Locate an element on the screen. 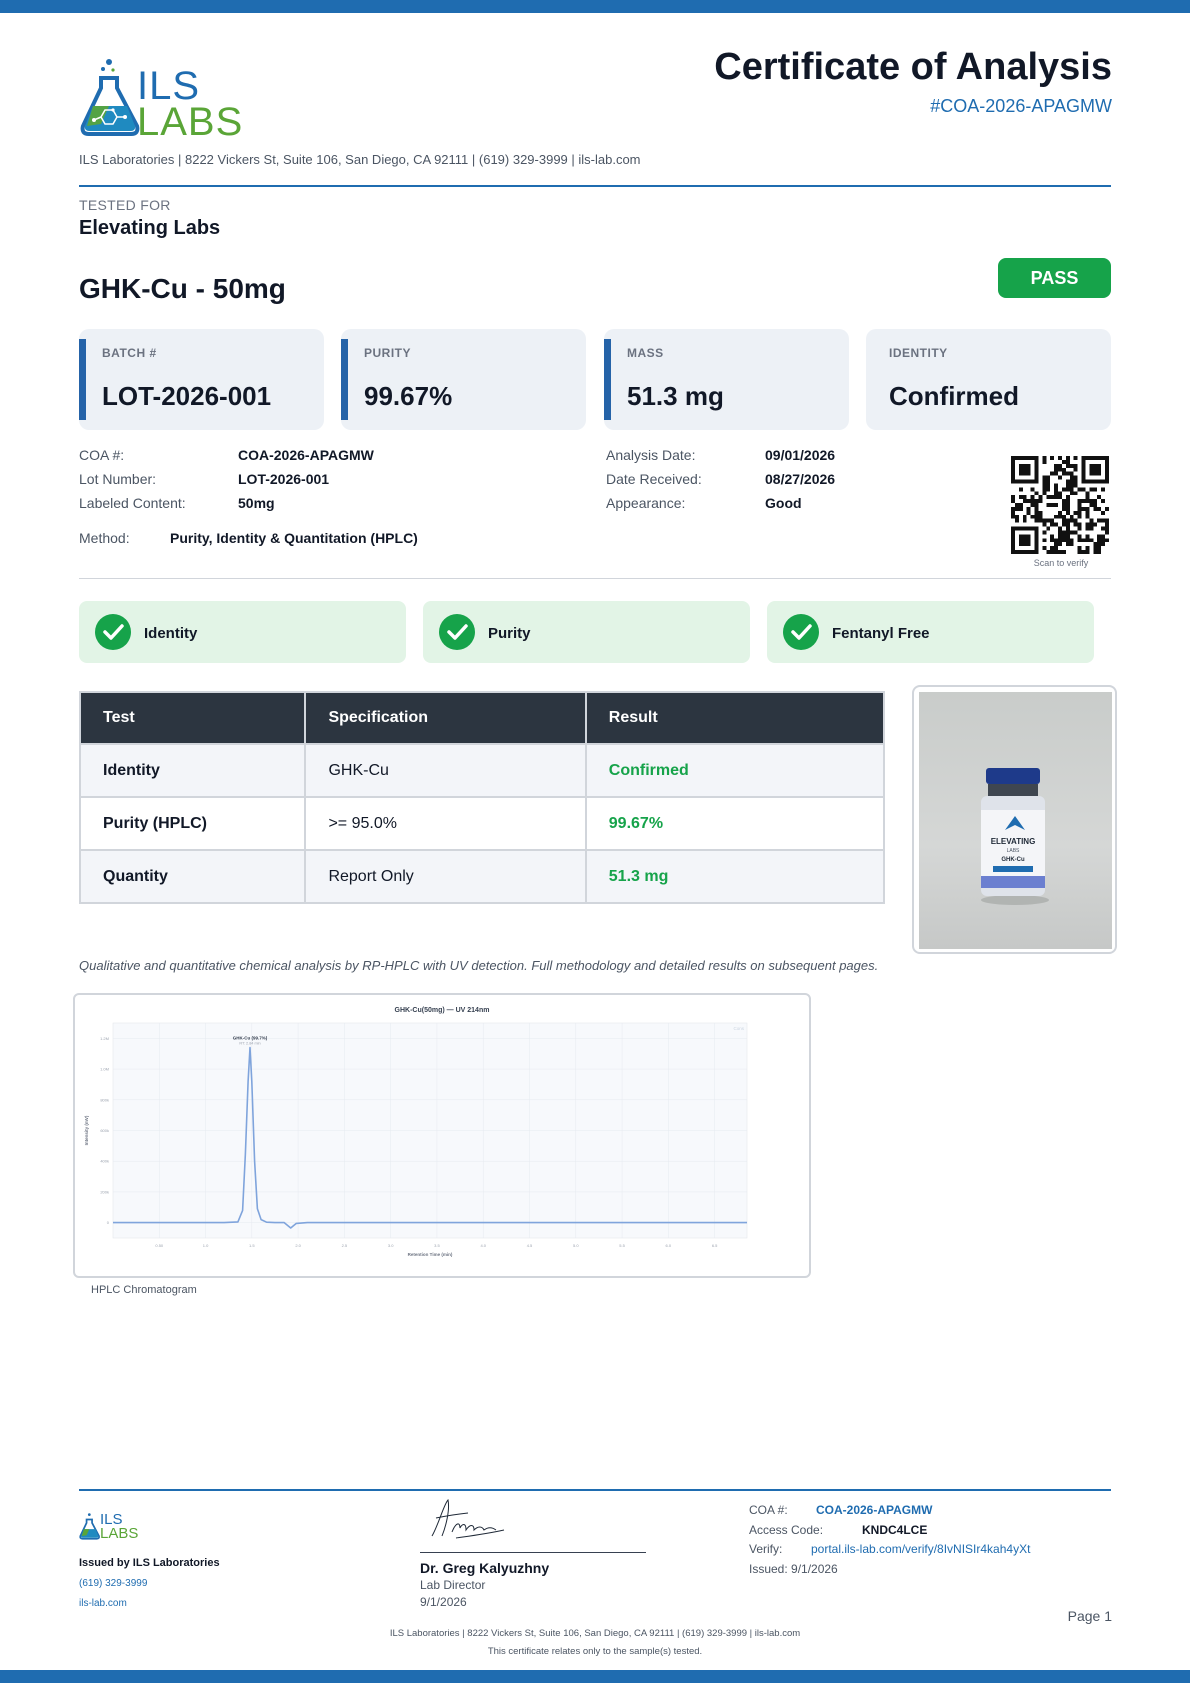 The width and height of the screenshot is (1190, 1683). cell-test: Purity (HPLC) is located at coordinates (192, 823).